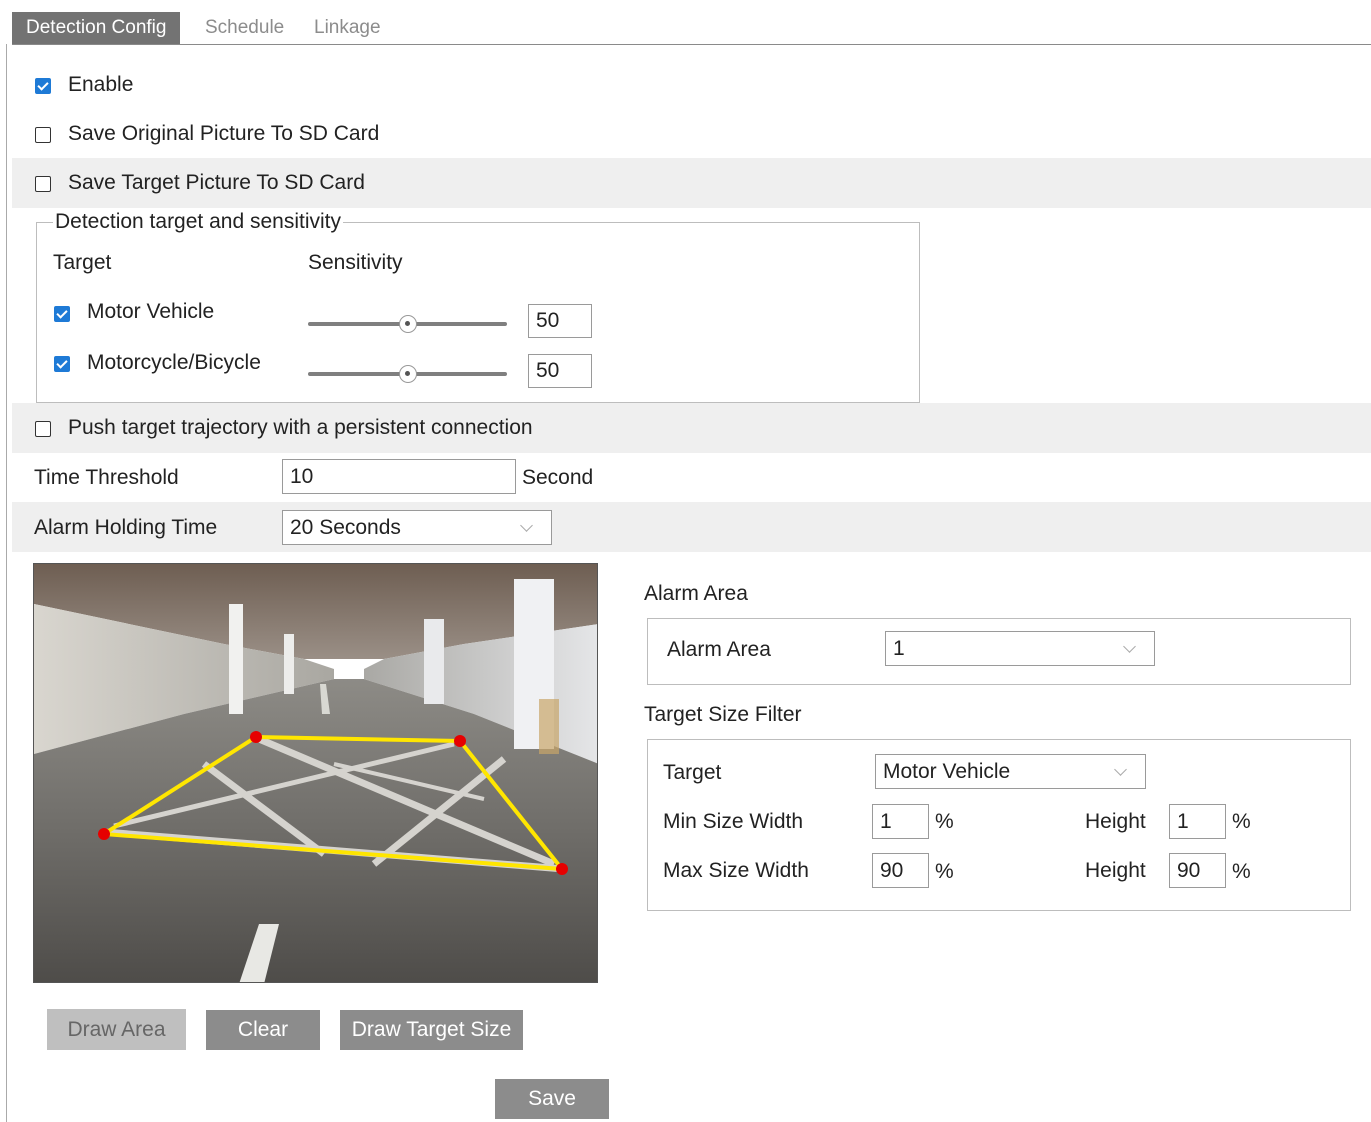  I want to click on save-original-label: Save Original Picture To SD Card, so click(224, 133).